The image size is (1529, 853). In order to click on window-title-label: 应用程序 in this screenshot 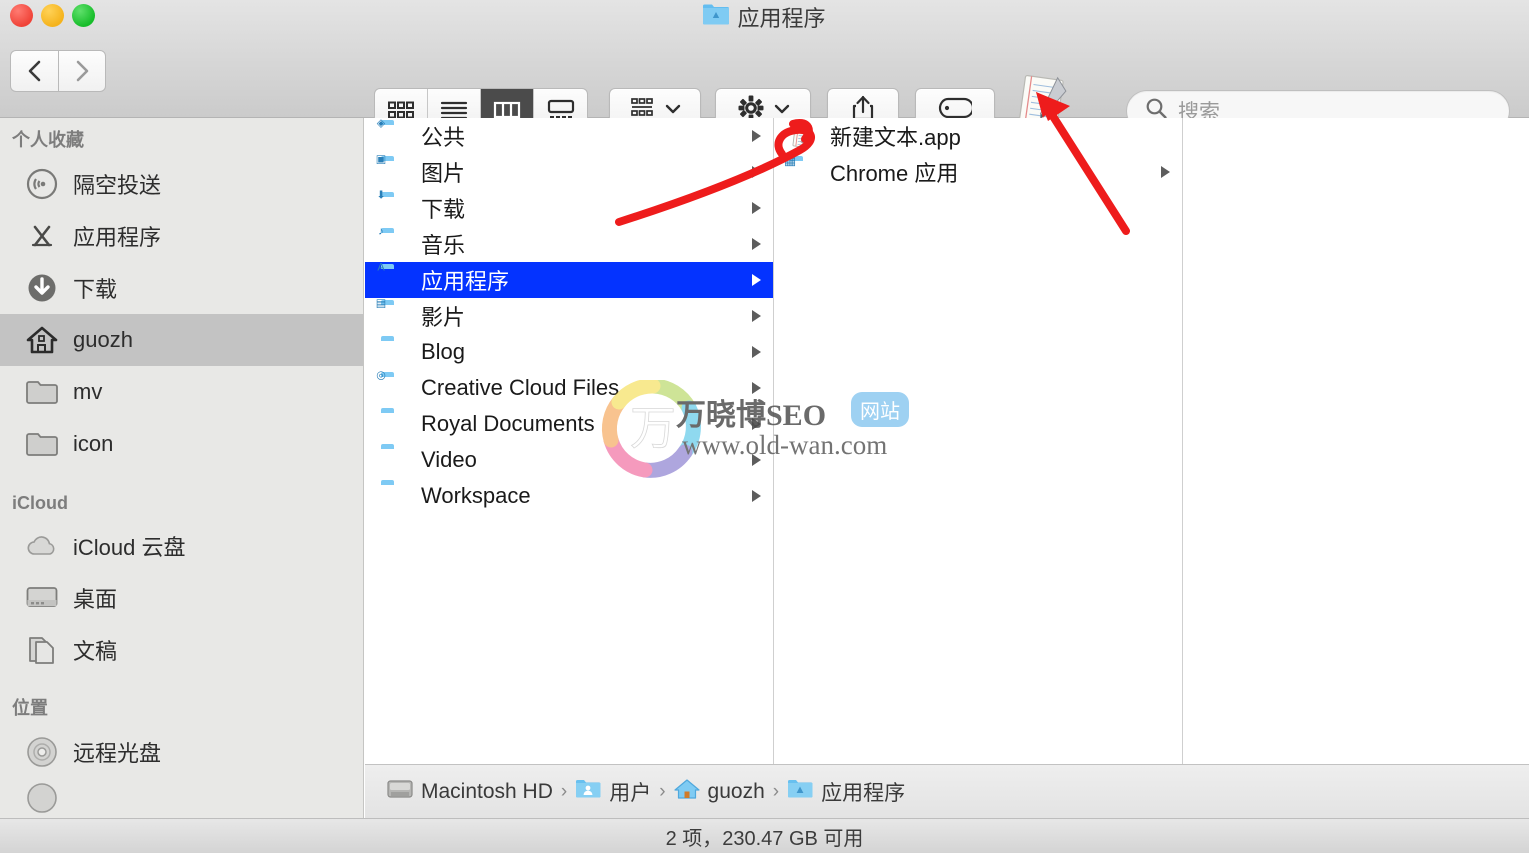, I will do `click(781, 18)`.